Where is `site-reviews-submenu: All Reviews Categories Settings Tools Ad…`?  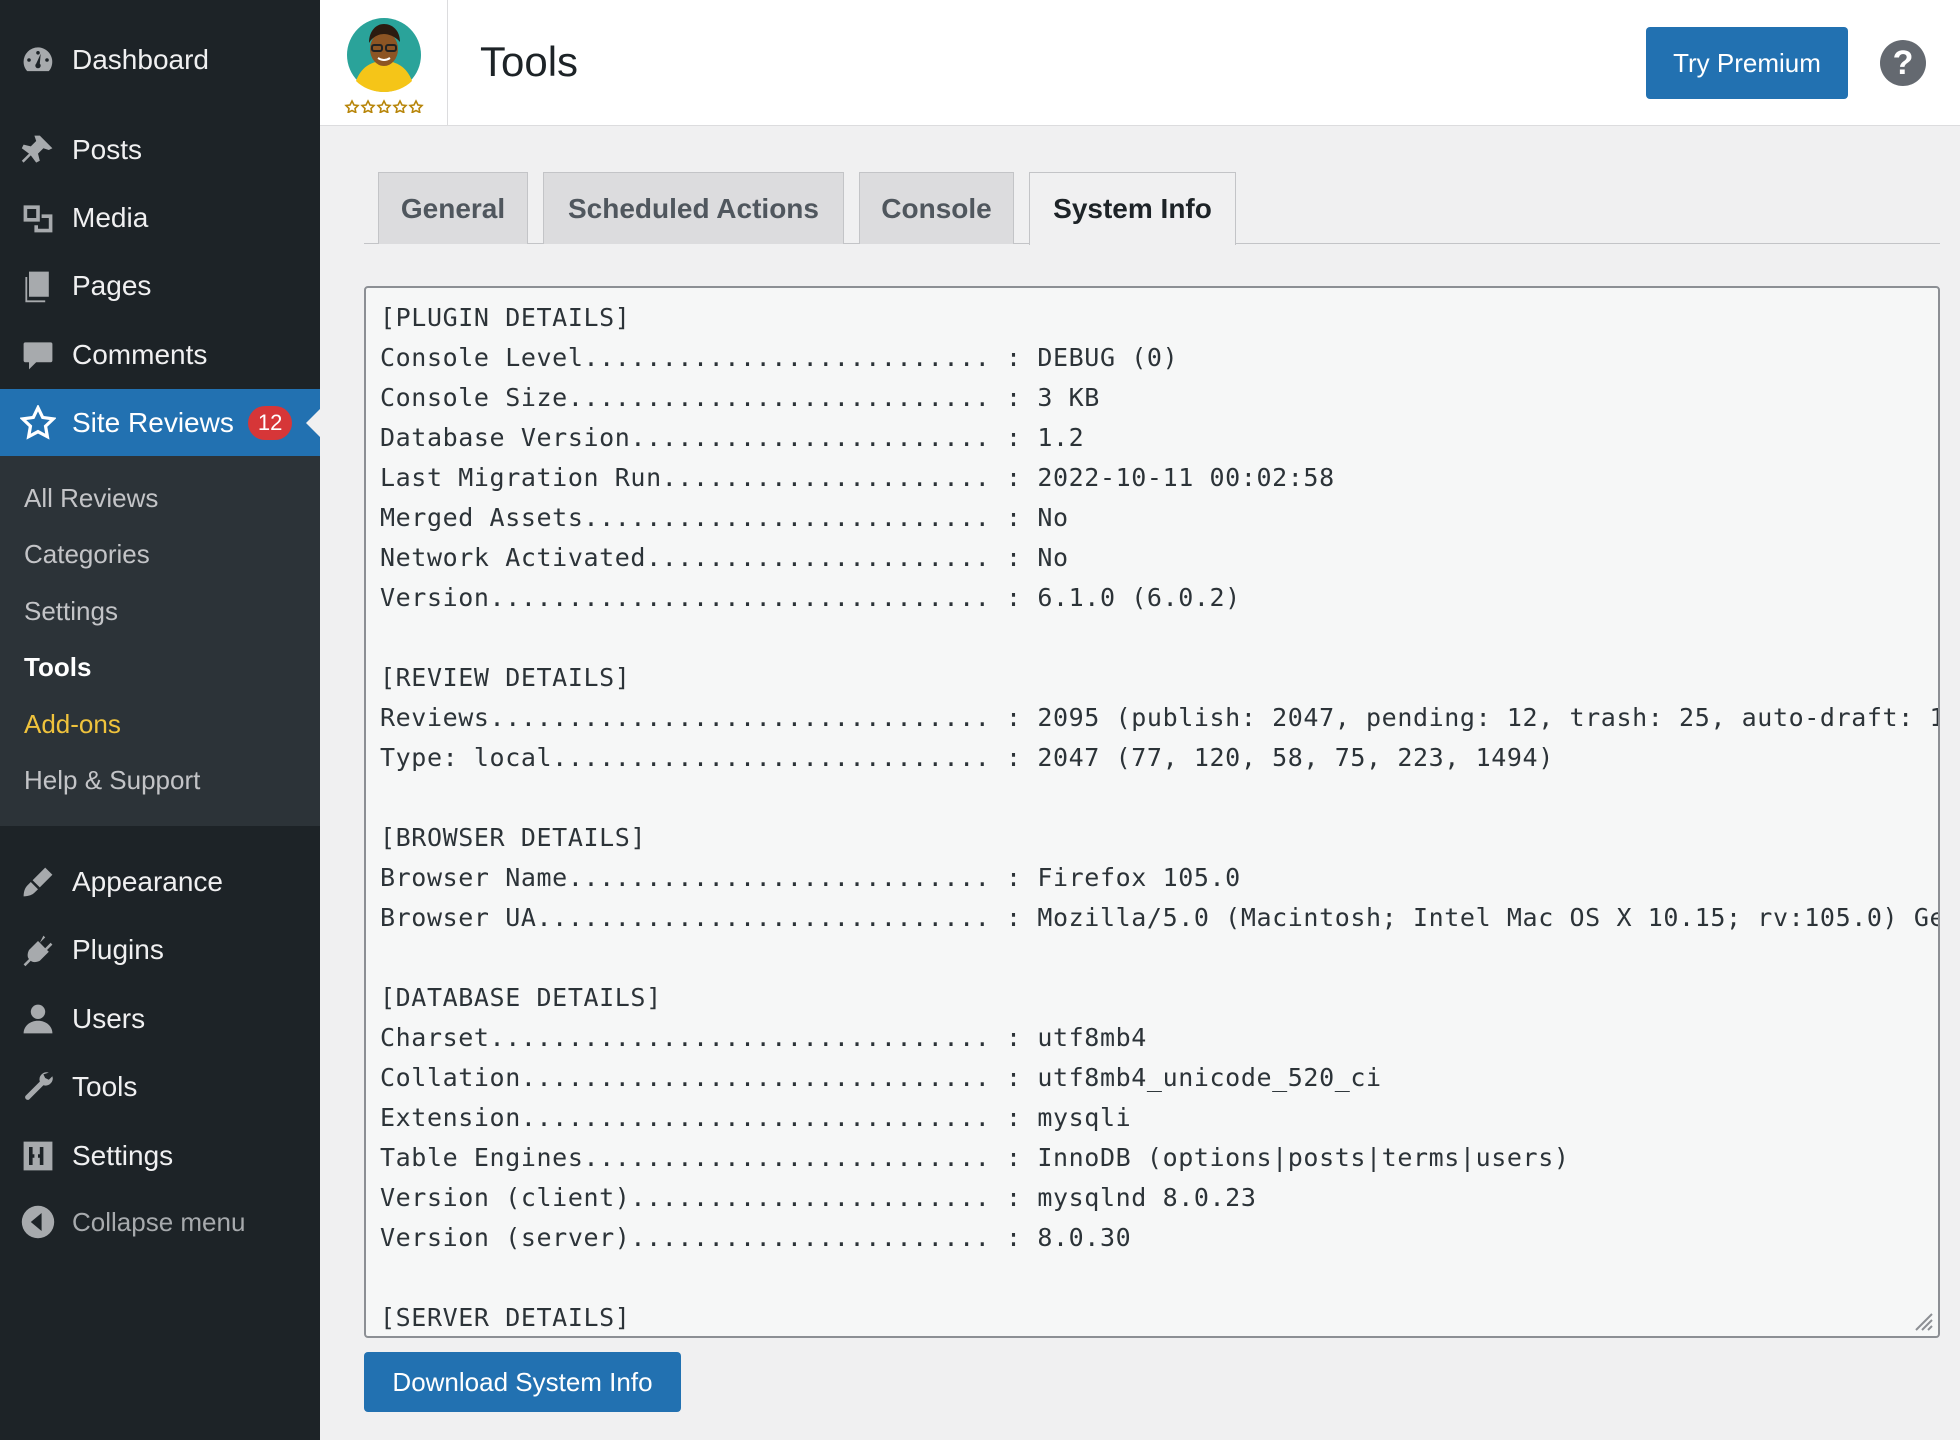 site-reviews-submenu: All Reviews Categories Settings Tools Ad… is located at coordinates (160, 641).